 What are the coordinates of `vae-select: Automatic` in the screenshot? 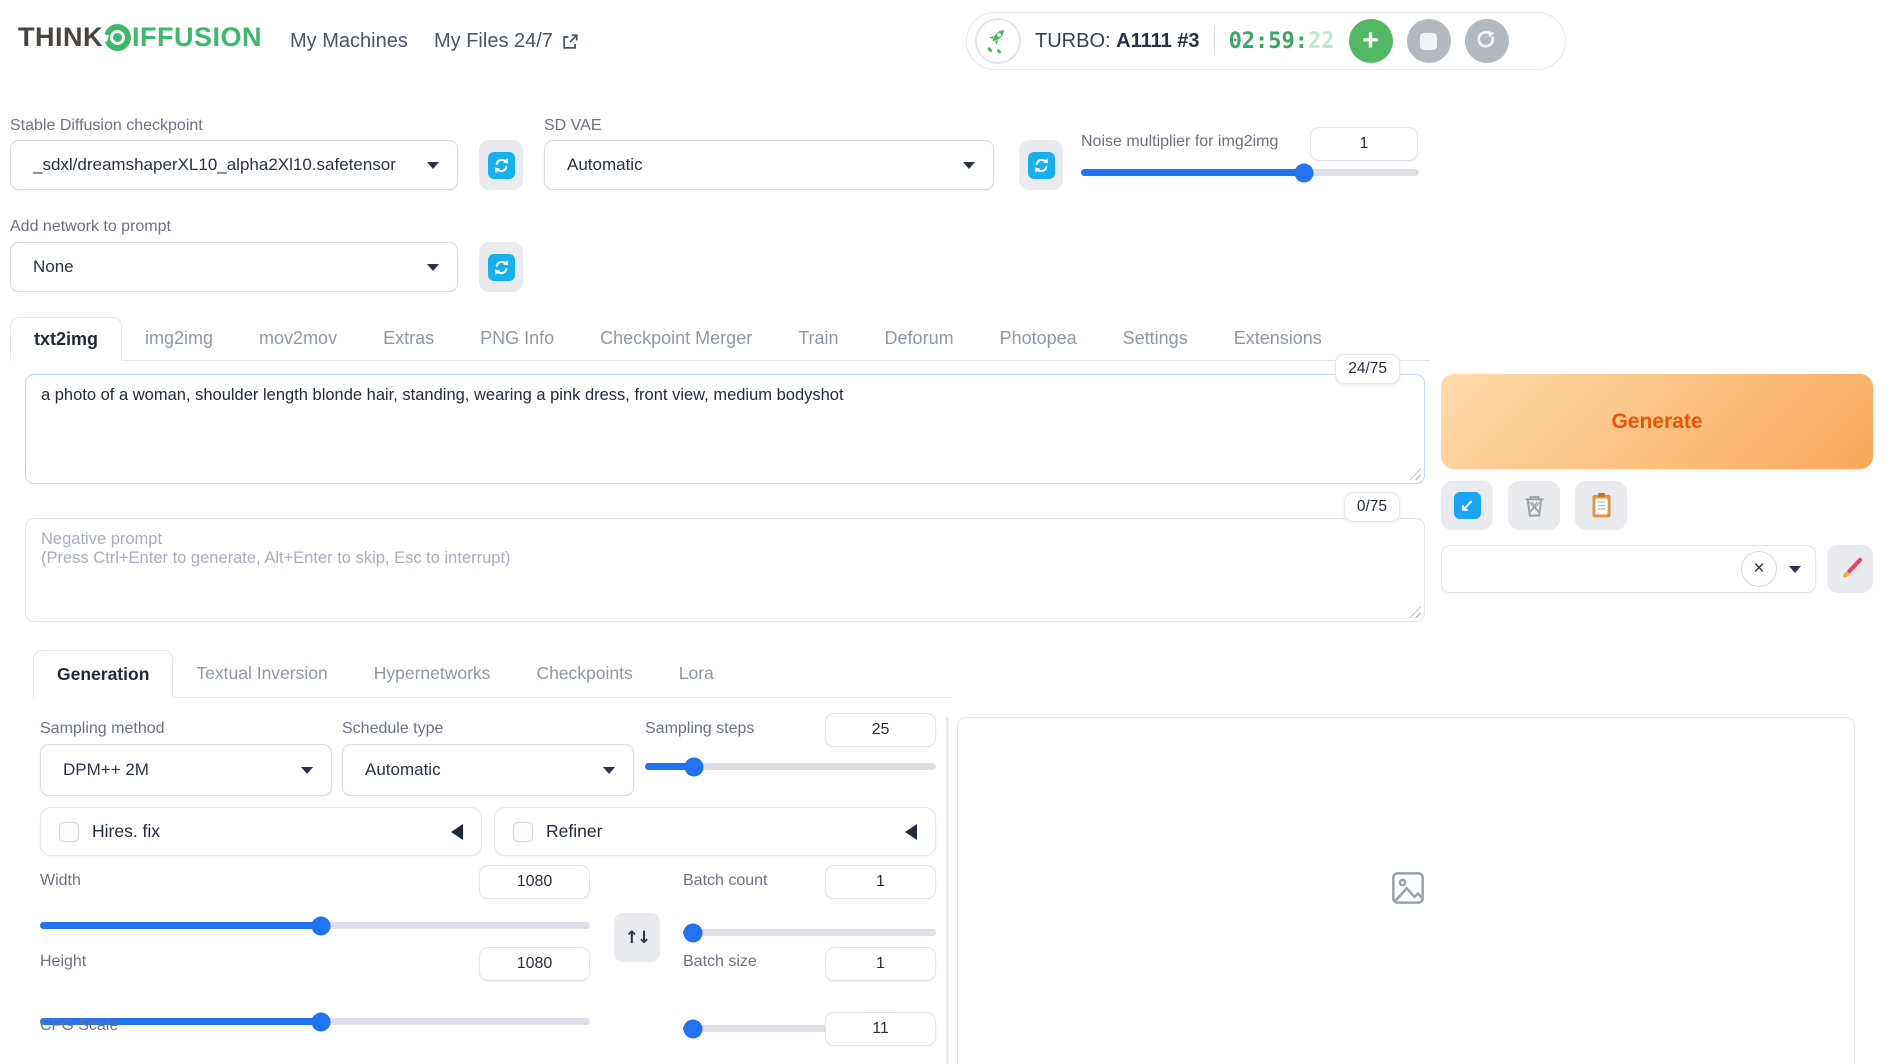 It's located at (769, 165).